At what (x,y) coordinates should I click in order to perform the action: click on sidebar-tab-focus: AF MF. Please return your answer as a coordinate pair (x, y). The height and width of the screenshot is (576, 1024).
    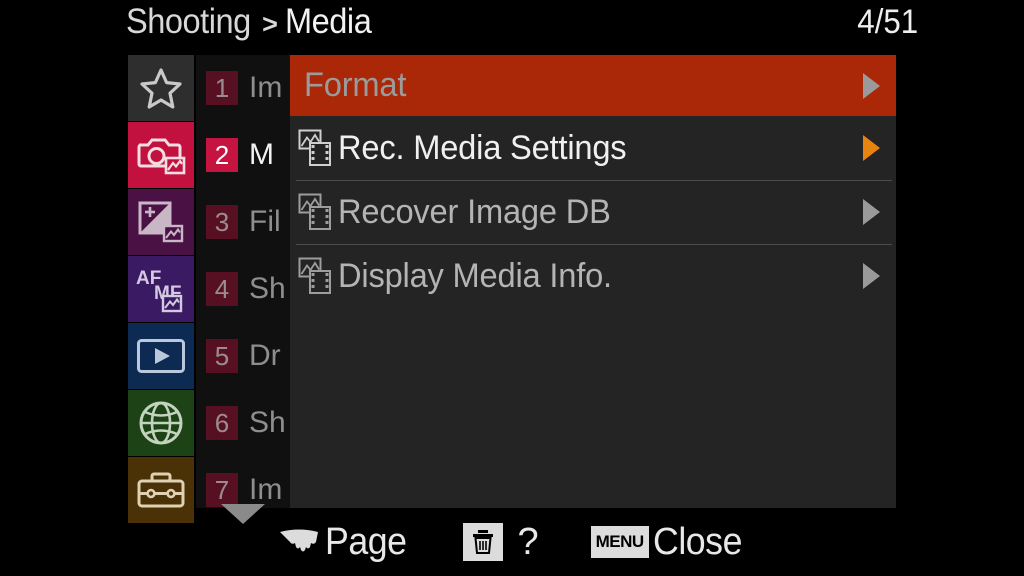
    Looking at the image, I should click on (161, 289).